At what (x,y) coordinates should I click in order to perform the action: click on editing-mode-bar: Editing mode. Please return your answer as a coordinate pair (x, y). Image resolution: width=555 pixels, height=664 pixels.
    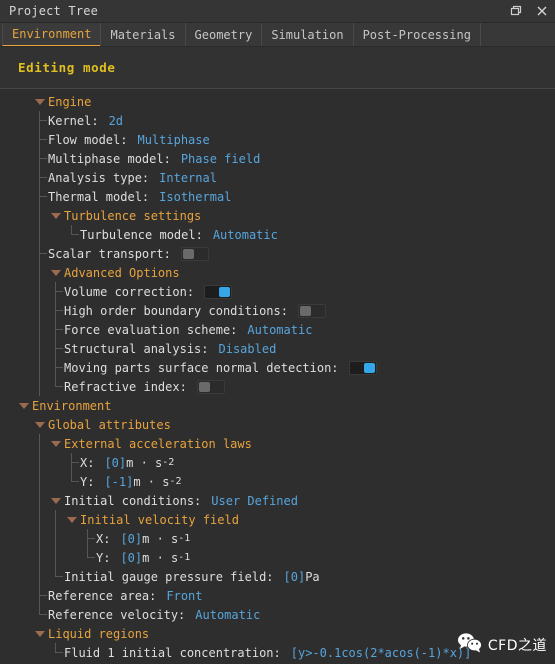
    Looking at the image, I should click on (277, 68).